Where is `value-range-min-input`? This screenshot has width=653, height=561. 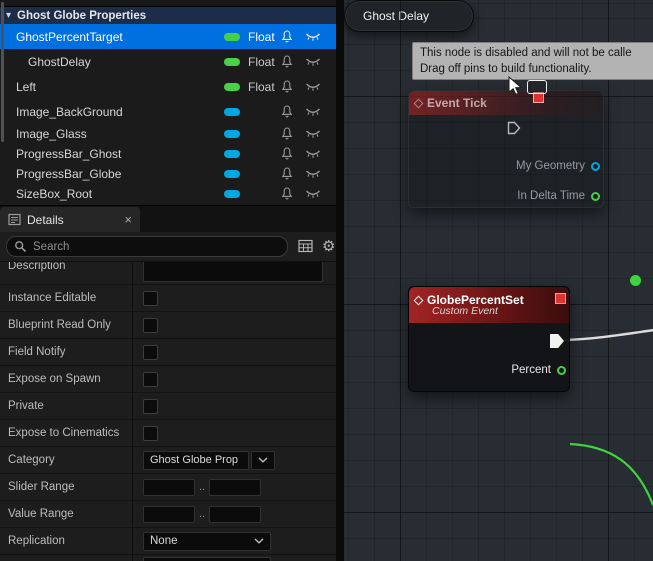 value-range-min-input is located at coordinates (169, 514).